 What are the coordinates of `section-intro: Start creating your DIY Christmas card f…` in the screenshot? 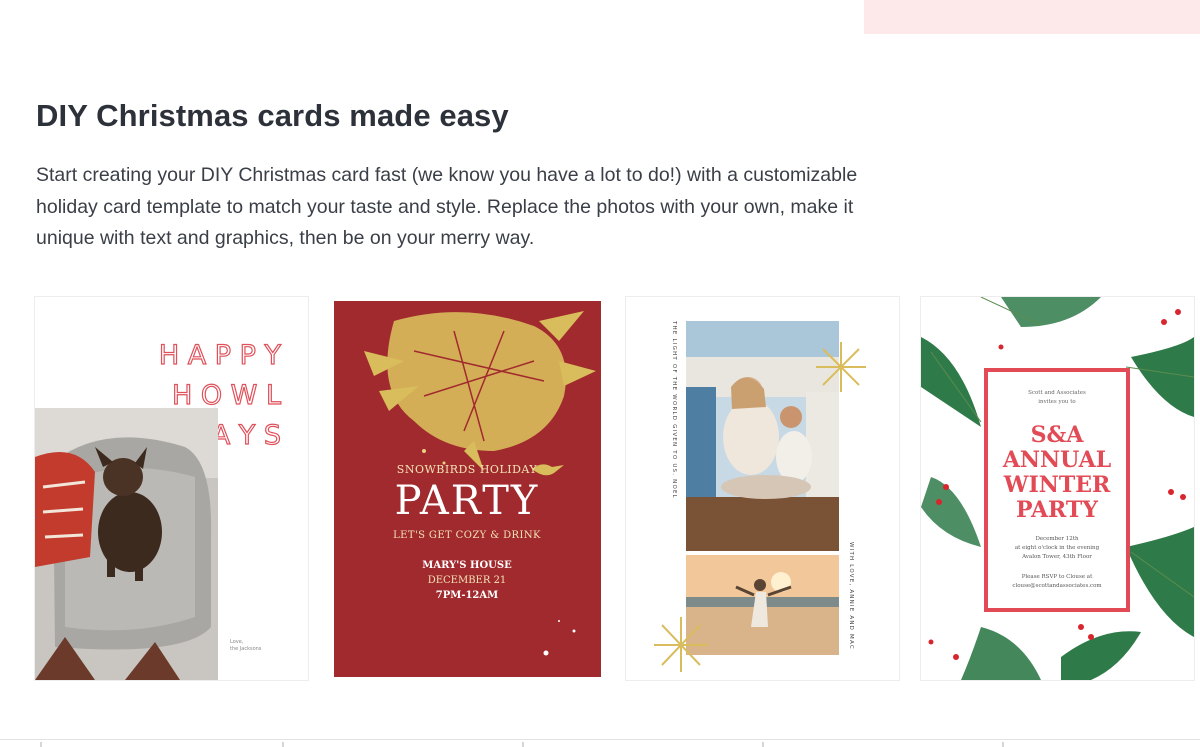 It's located at (447, 206).